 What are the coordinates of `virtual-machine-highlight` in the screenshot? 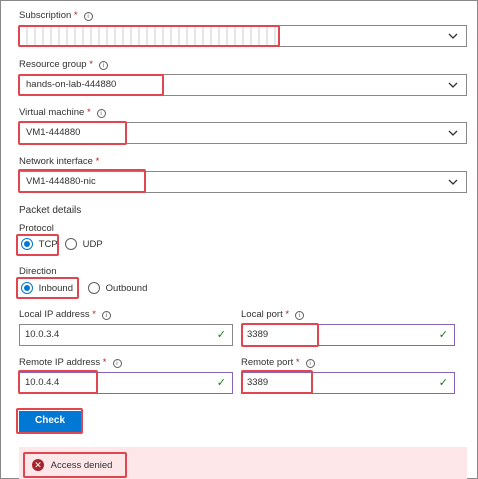 It's located at (72, 133).